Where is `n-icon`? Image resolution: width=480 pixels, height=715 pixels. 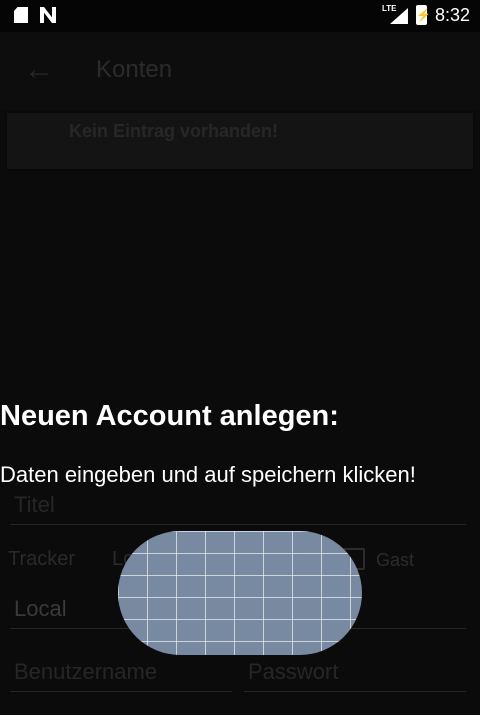 n-icon is located at coordinates (48, 15).